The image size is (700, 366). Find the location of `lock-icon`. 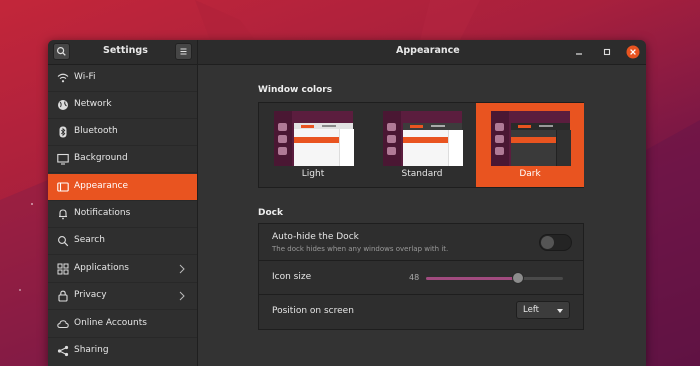

lock-icon is located at coordinates (63, 296).